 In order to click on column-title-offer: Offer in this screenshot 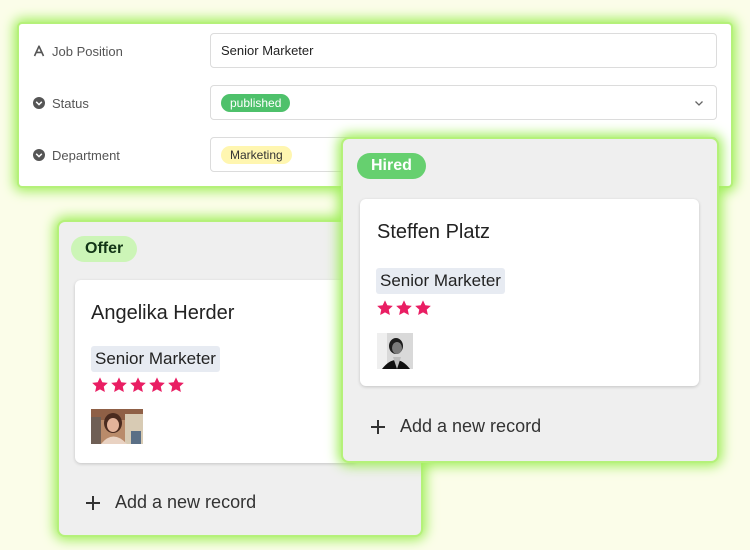, I will do `click(104, 249)`.